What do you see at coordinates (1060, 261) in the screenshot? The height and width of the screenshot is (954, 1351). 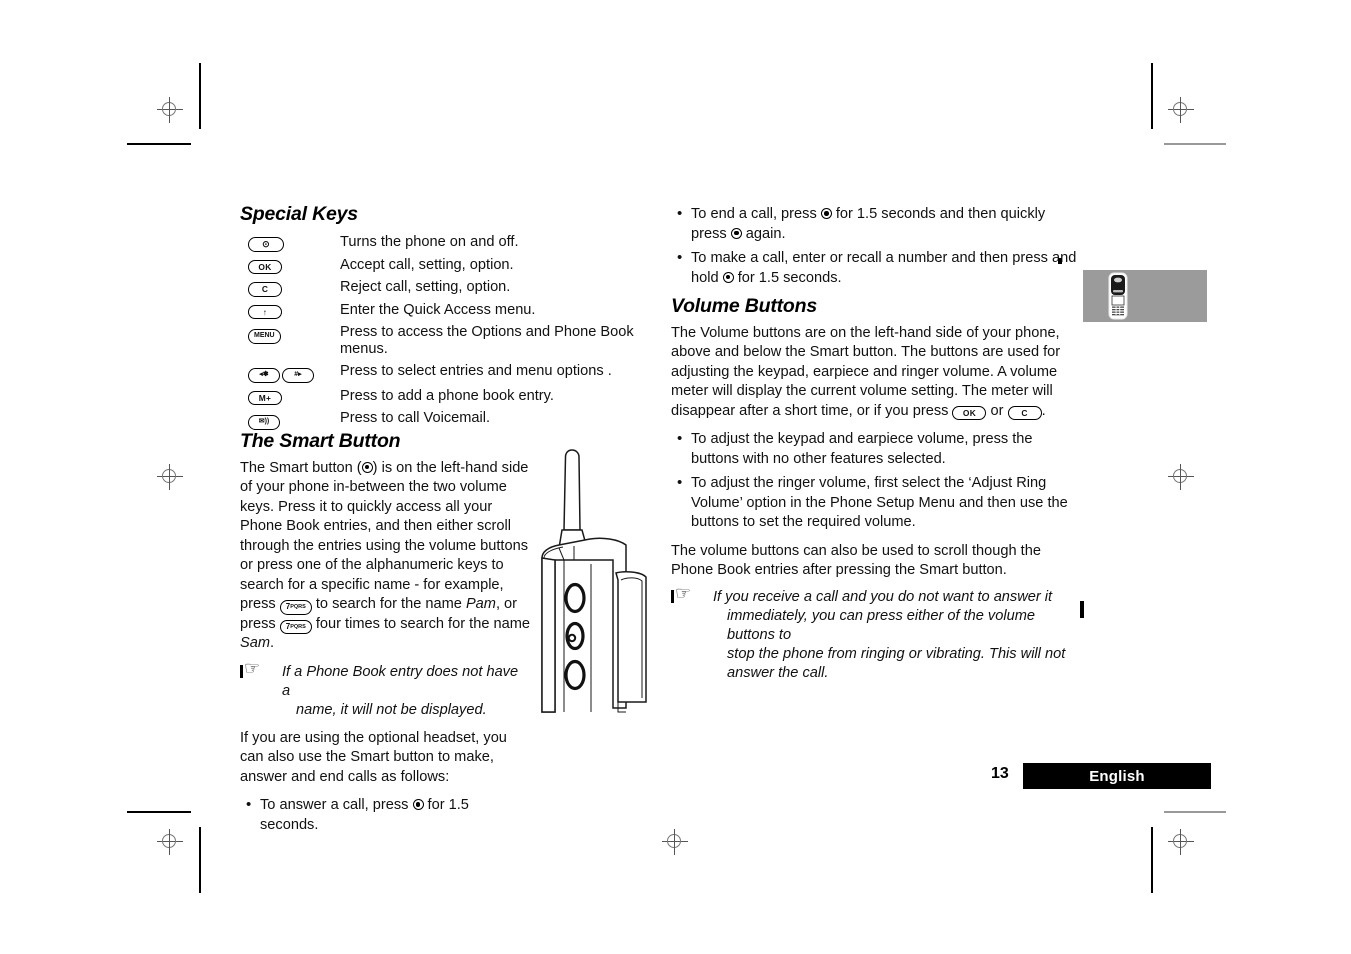 I see `change-bar-upper` at bounding box center [1060, 261].